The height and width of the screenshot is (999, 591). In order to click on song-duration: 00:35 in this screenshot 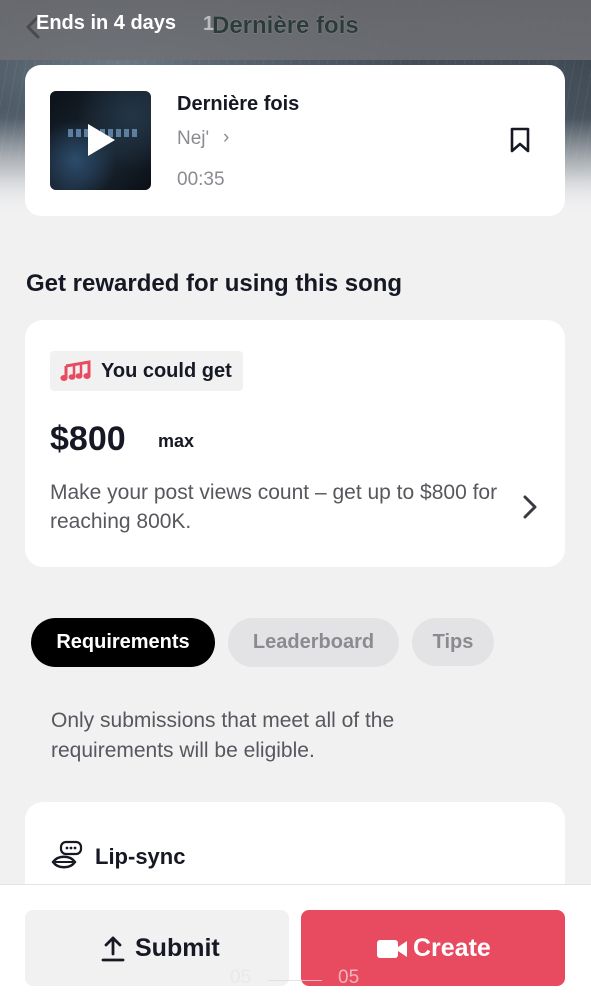, I will do `click(201, 179)`.